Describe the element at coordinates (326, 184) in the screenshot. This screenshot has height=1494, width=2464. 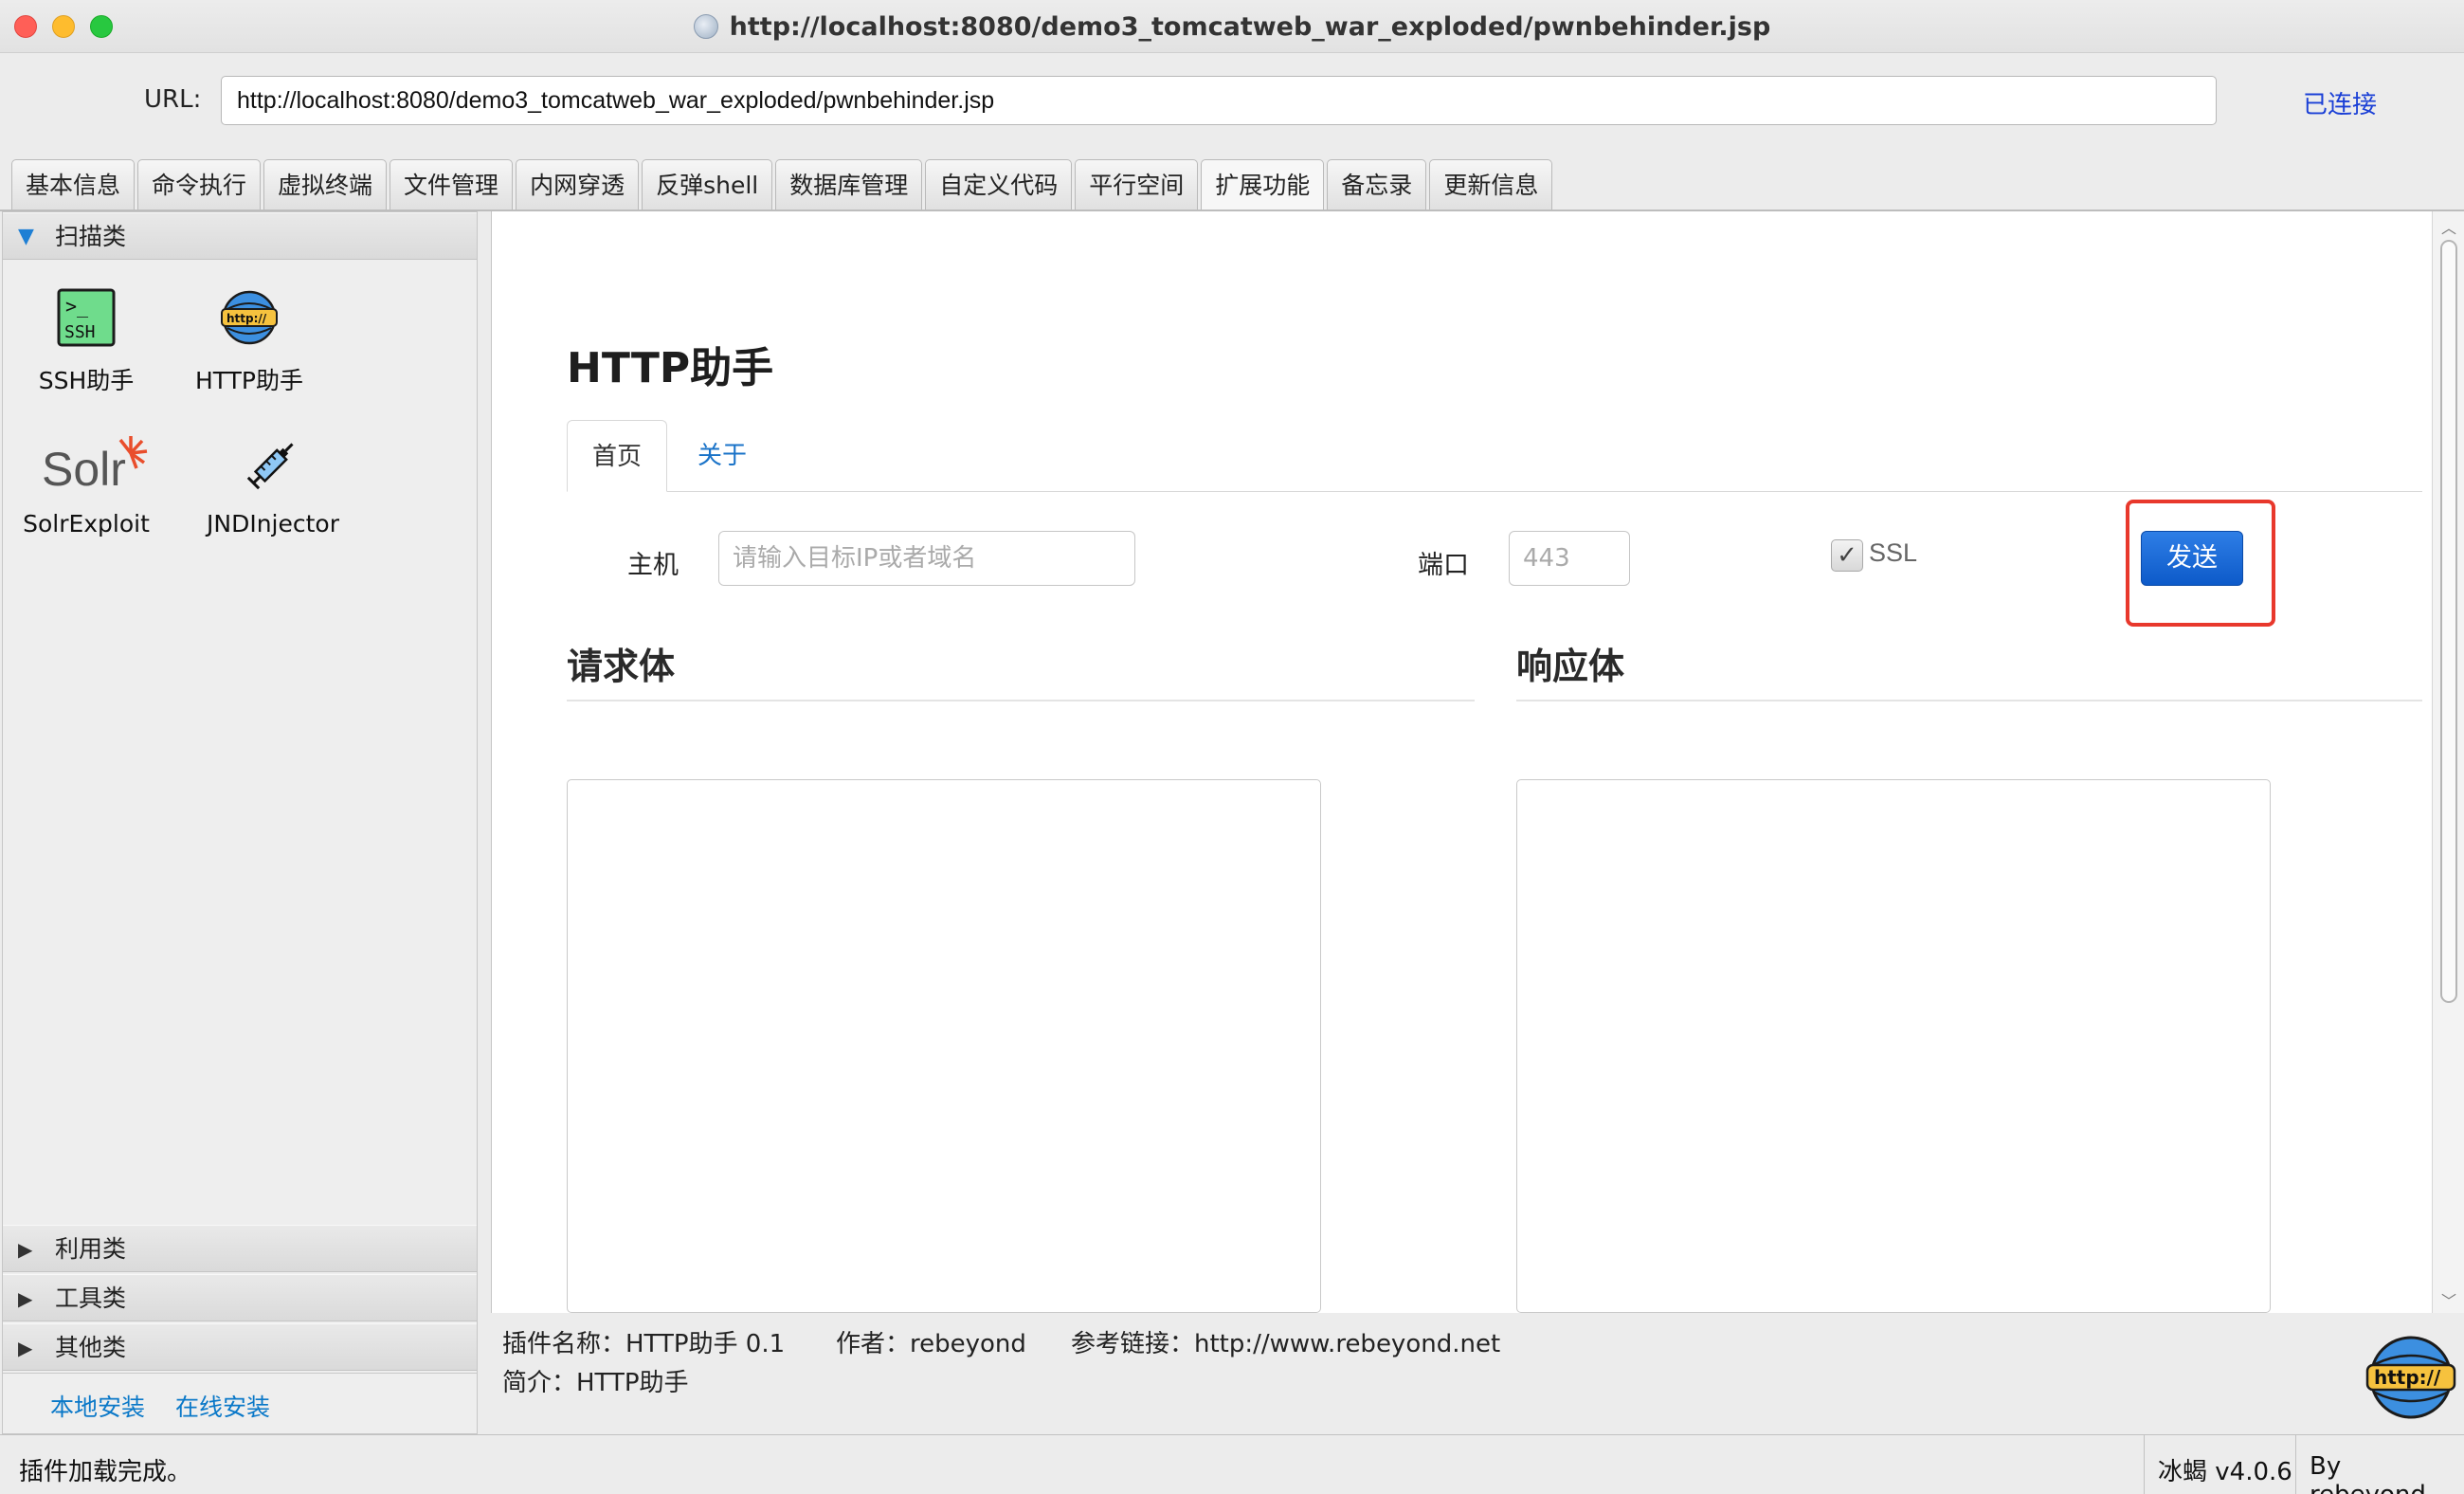
I see `tab-virtual-terminal: 虚拟终端` at that location.